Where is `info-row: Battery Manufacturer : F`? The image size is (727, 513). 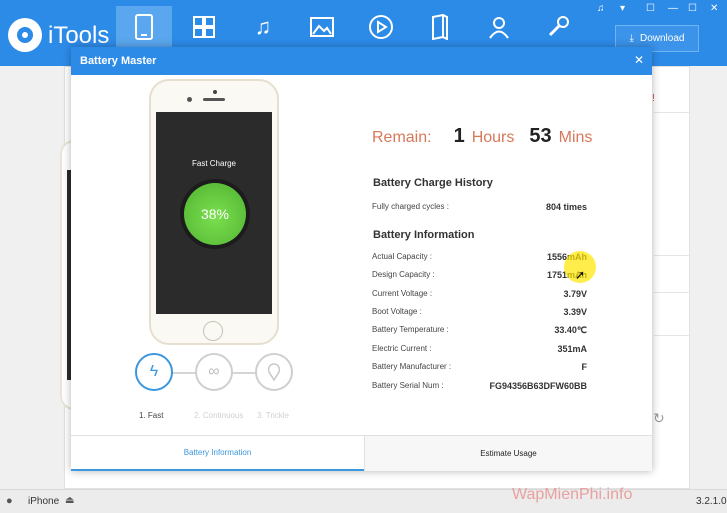 info-row: Battery Manufacturer : F is located at coordinates (479, 367).